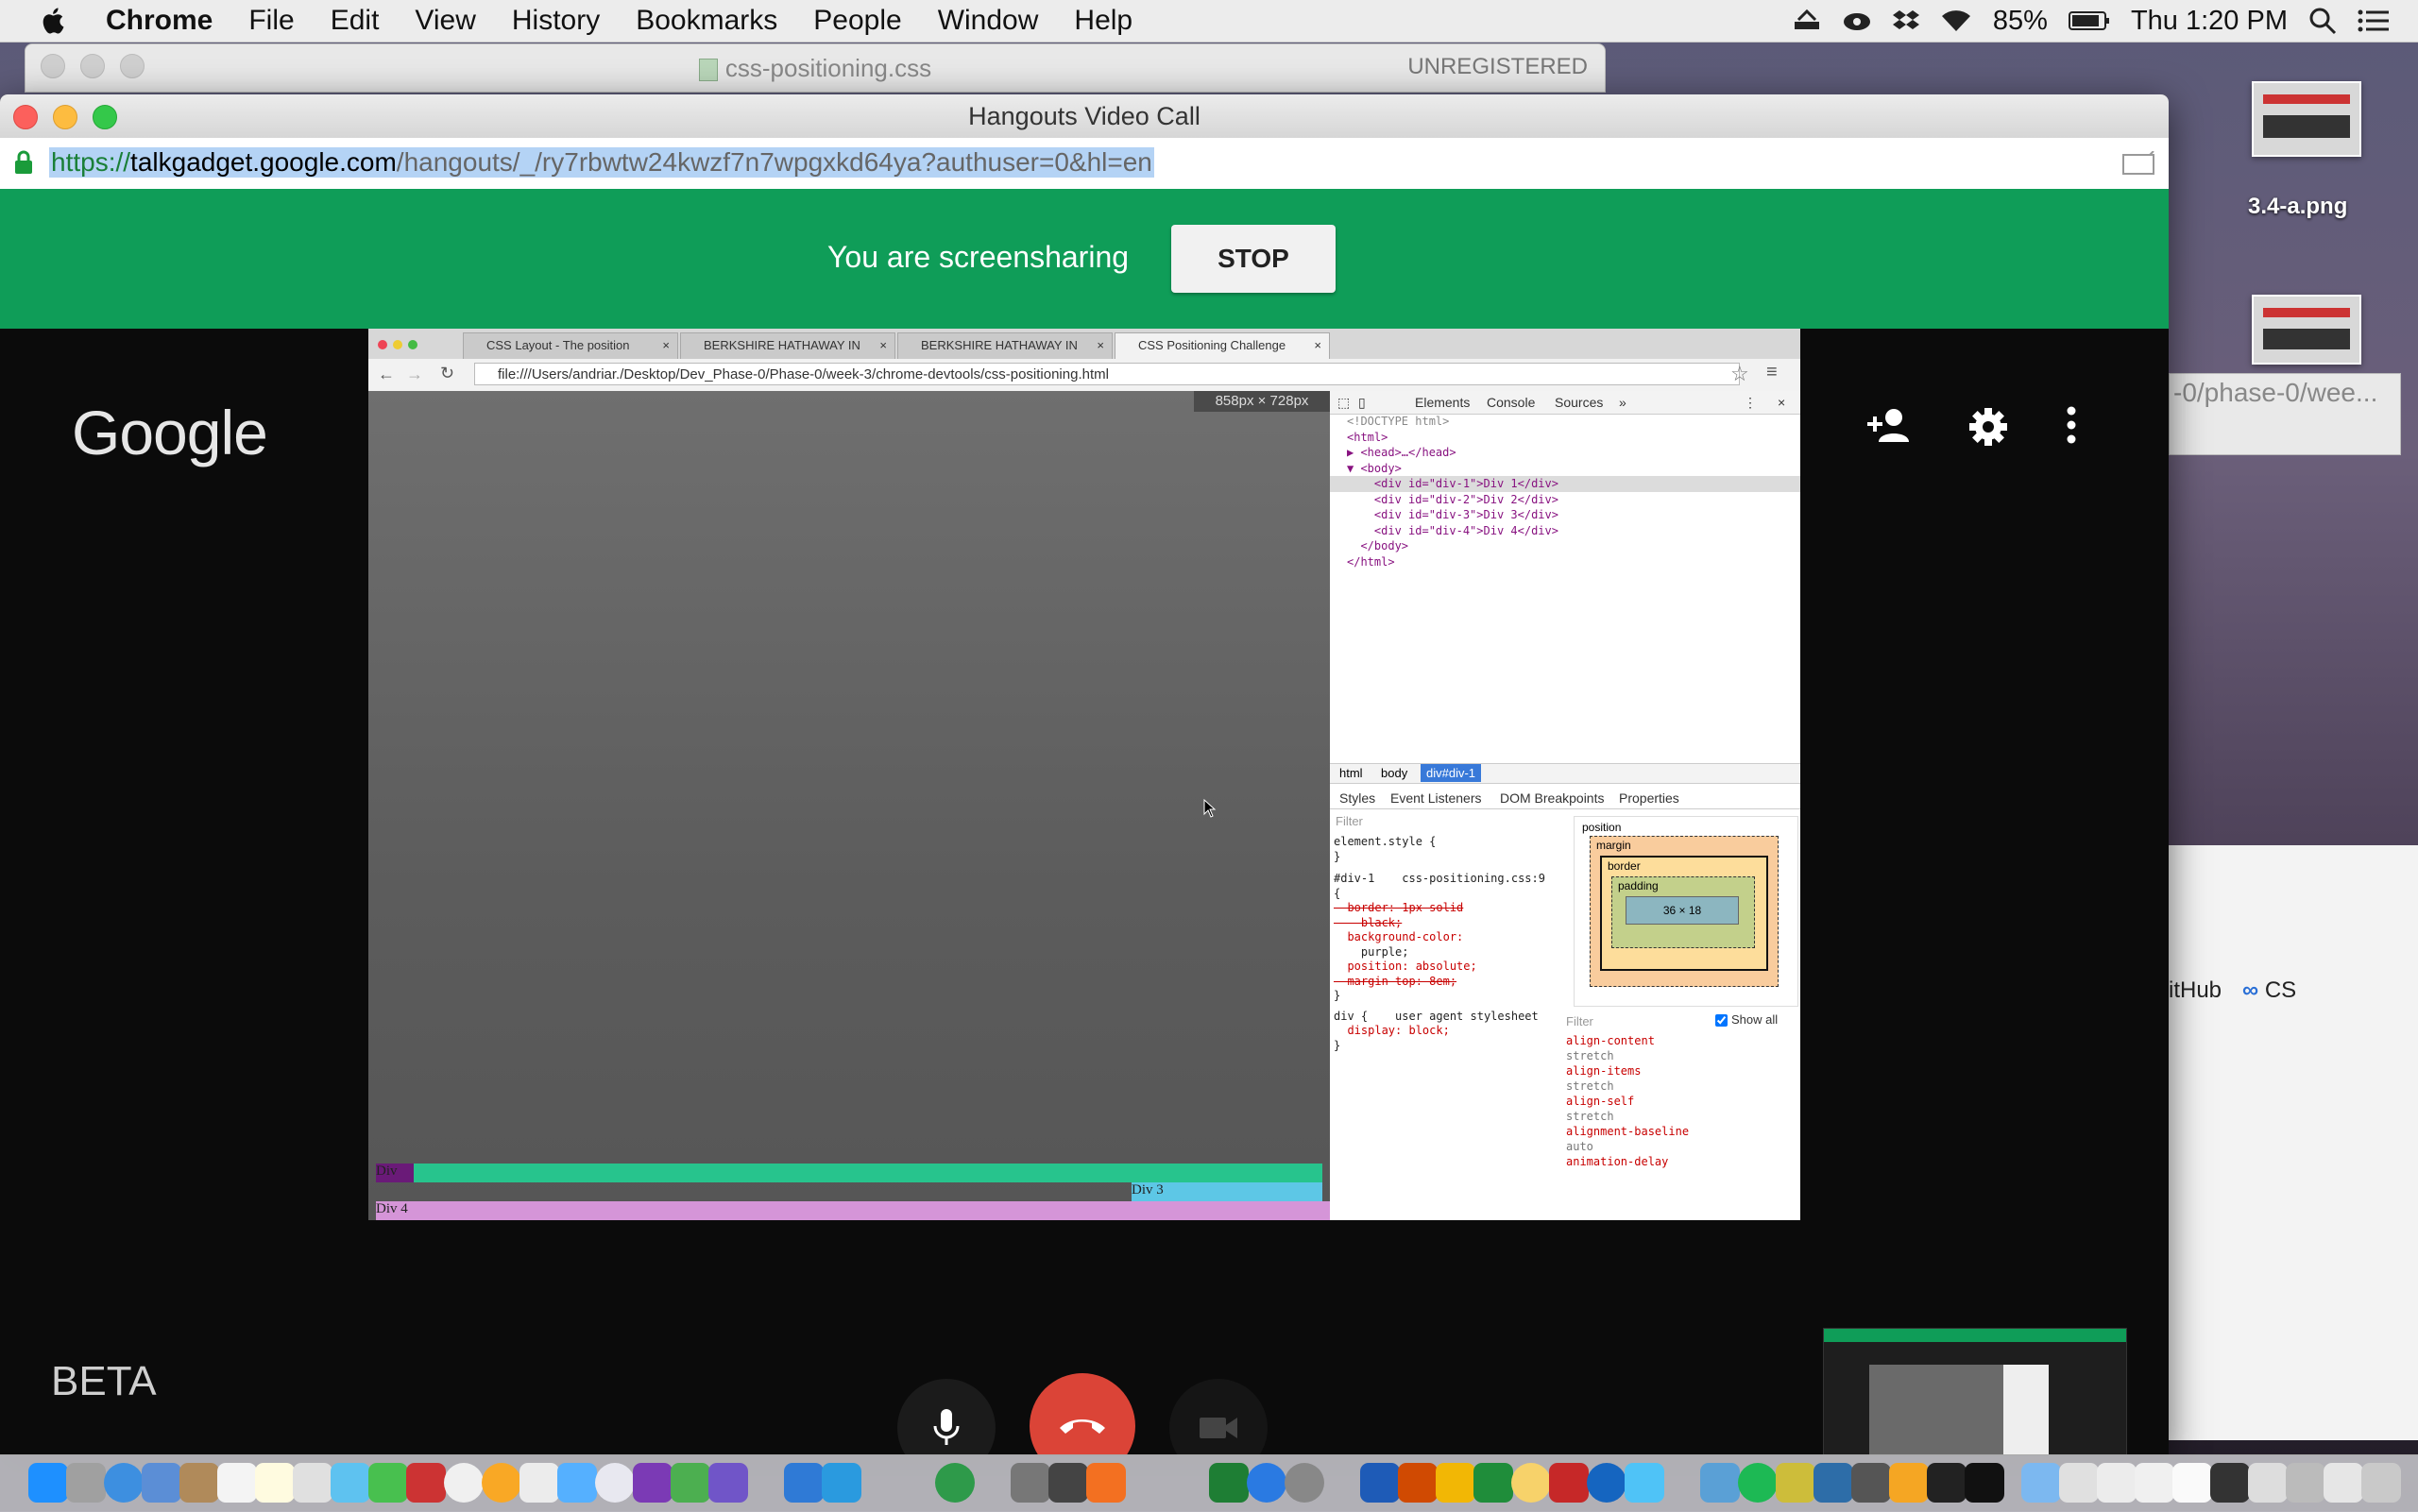 The width and height of the screenshot is (2418, 1512). What do you see at coordinates (2306, 119) in the screenshot?
I see `desktop-file-thumbnail` at bounding box center [2306, 119].